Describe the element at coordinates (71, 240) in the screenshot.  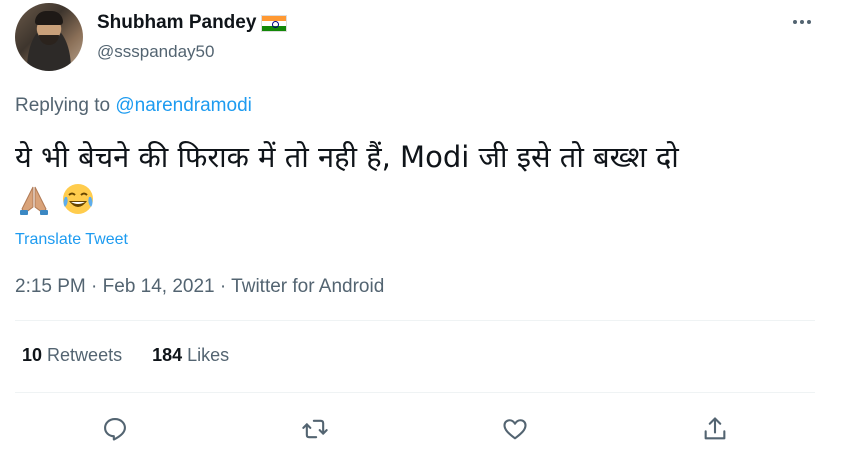
I see `translate-tweet-link: Translate Tweet` at that location.